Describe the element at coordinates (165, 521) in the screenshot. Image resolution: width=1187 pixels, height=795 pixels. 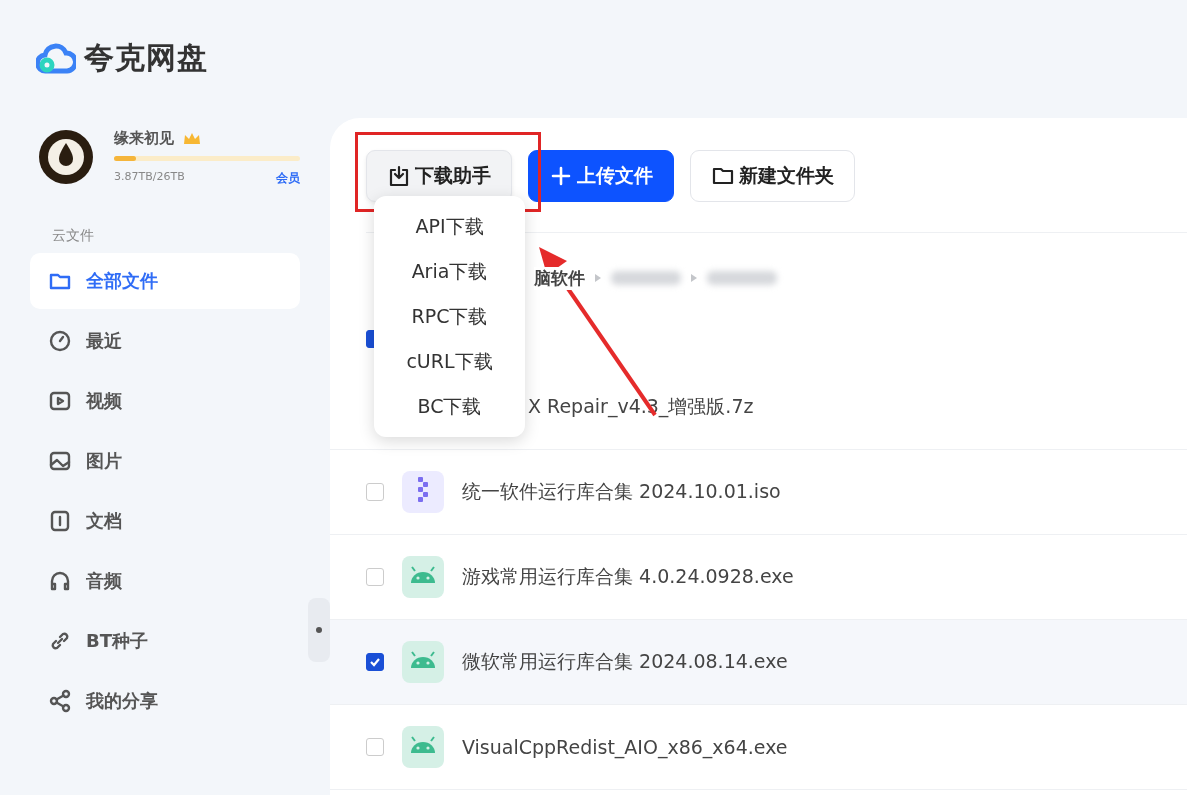
I see `sidebar-item: 文档` at that location.